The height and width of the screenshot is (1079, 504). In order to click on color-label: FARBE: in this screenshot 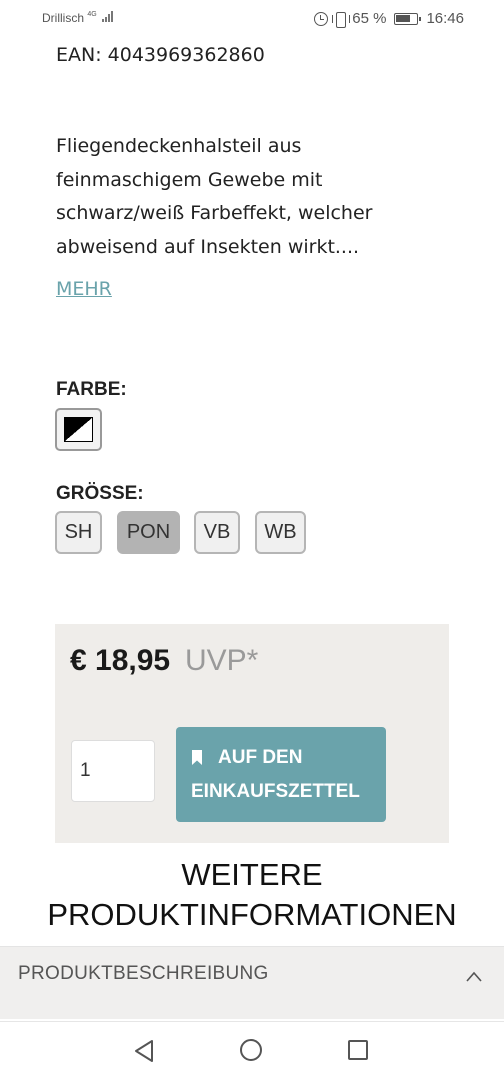, I will do `click(91, 389)`.